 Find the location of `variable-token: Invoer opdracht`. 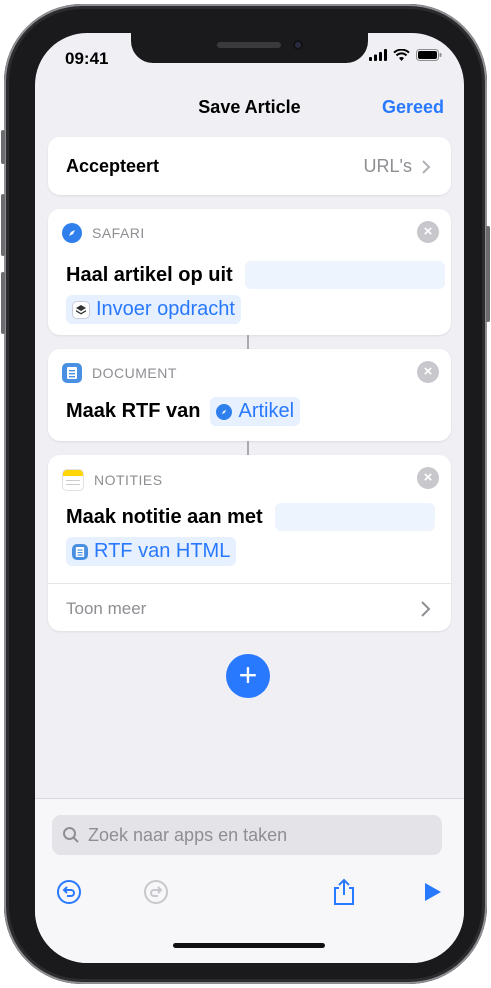

variable-token: Invoer opdracht is located at coordinates (153, 309).